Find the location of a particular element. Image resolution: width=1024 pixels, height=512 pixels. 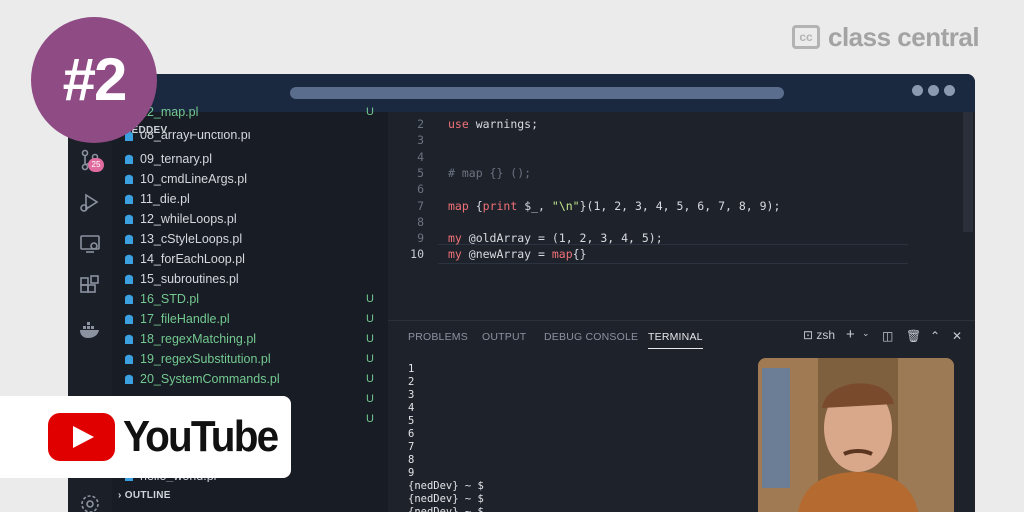

split-terminal-icon: ◫ is located at coordinates (887, 336).